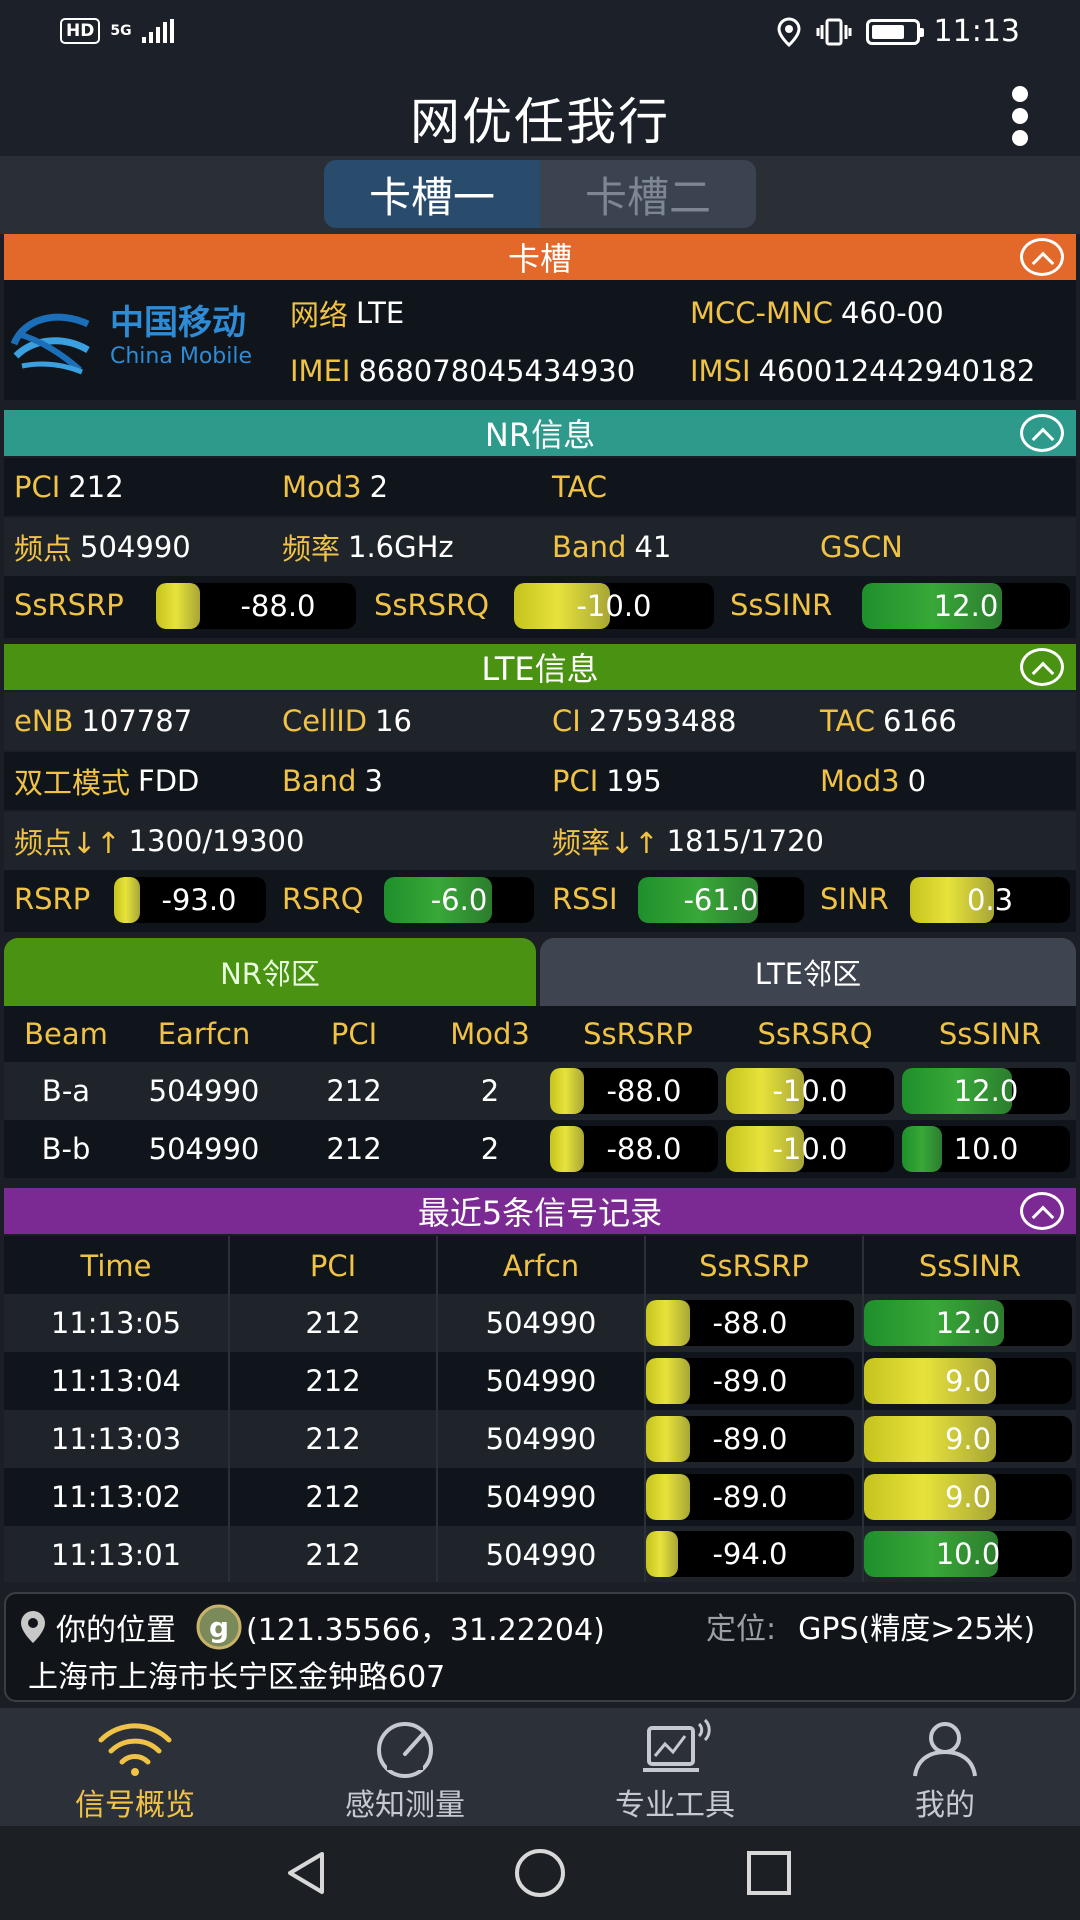  What do you see at coordinates (50, 344) in the screenshot?
I see `china-mobile-logo-icon` at bounding box center [50, 344].